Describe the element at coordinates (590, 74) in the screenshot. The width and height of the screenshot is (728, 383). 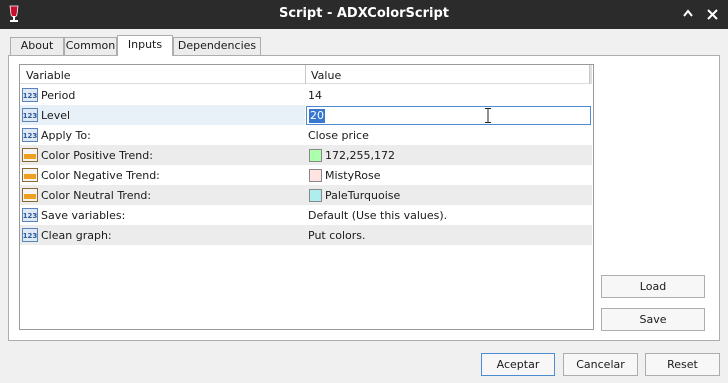
I see `grid-scrollbar` at that location.